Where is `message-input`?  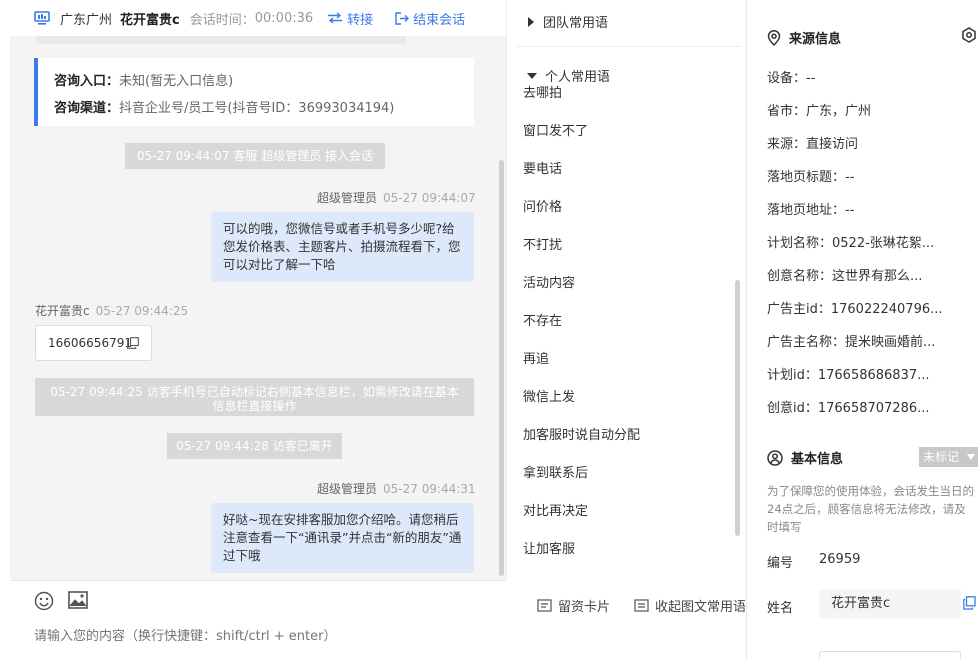
message-input is located at coordinates (384, 636).